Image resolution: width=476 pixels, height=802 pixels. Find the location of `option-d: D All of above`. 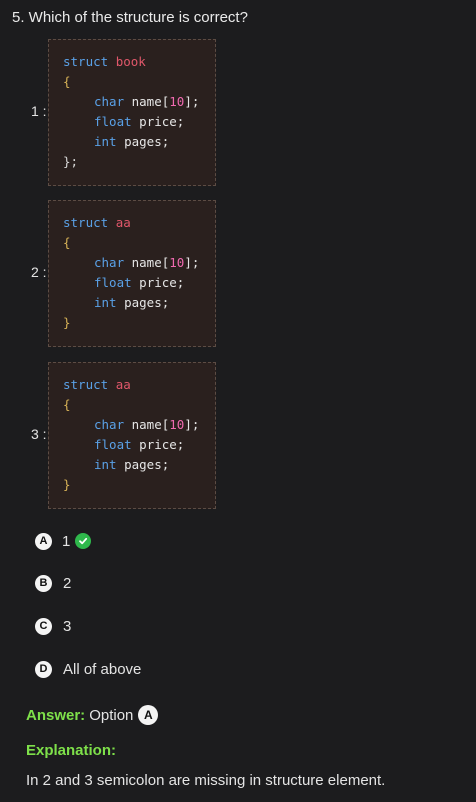

option-d: D All of above is located at coordinates (88, 669).